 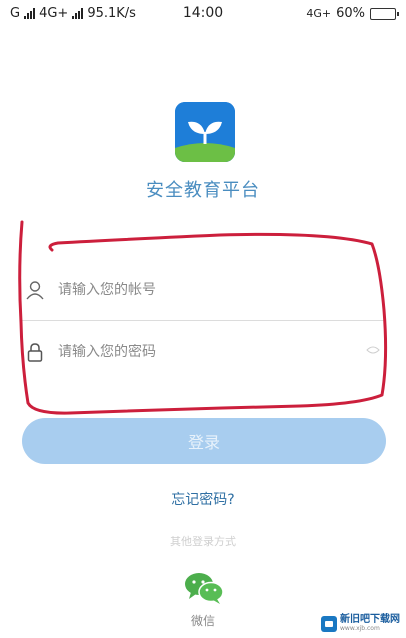 What do you see at coordinates (222, 290) in the screenshot?
I see `username-input` at bounding box center [222, 290].